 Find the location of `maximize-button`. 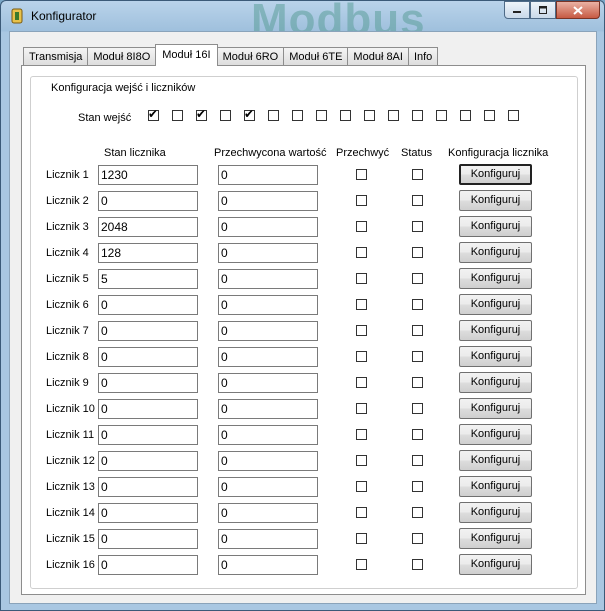

maximize-button is located at coordinates (543, 10).